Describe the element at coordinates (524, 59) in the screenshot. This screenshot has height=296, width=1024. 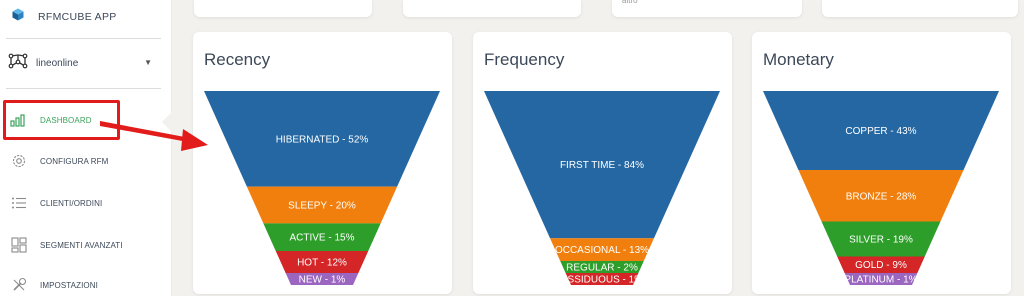
I see `card-title: Frequency` at that location.